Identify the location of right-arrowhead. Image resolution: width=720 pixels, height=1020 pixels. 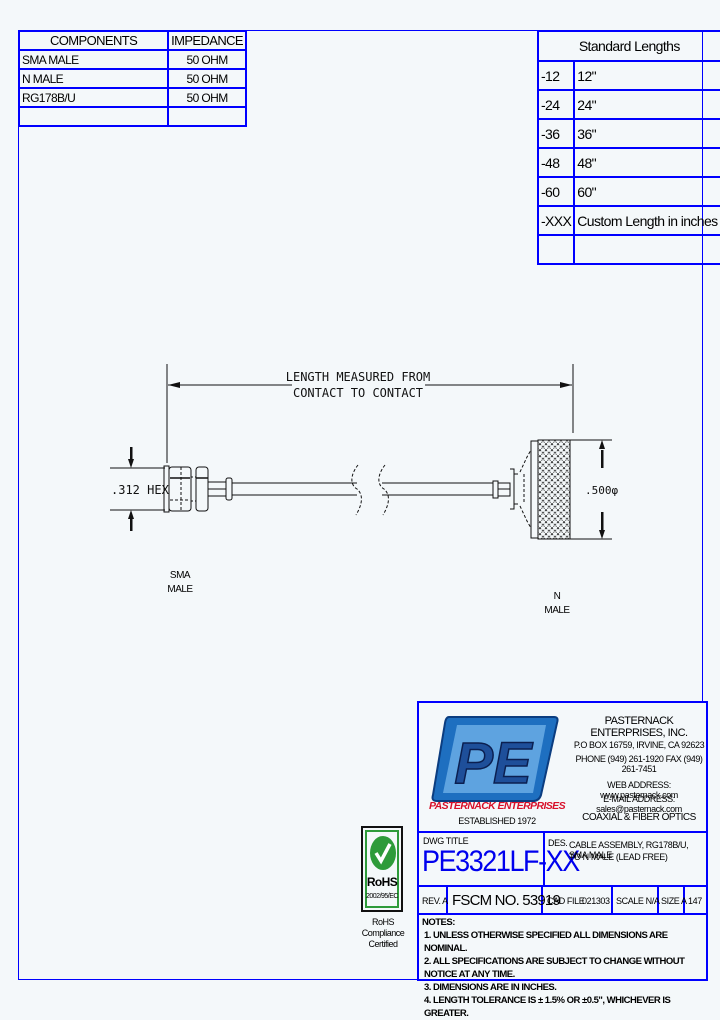
(566, 385).